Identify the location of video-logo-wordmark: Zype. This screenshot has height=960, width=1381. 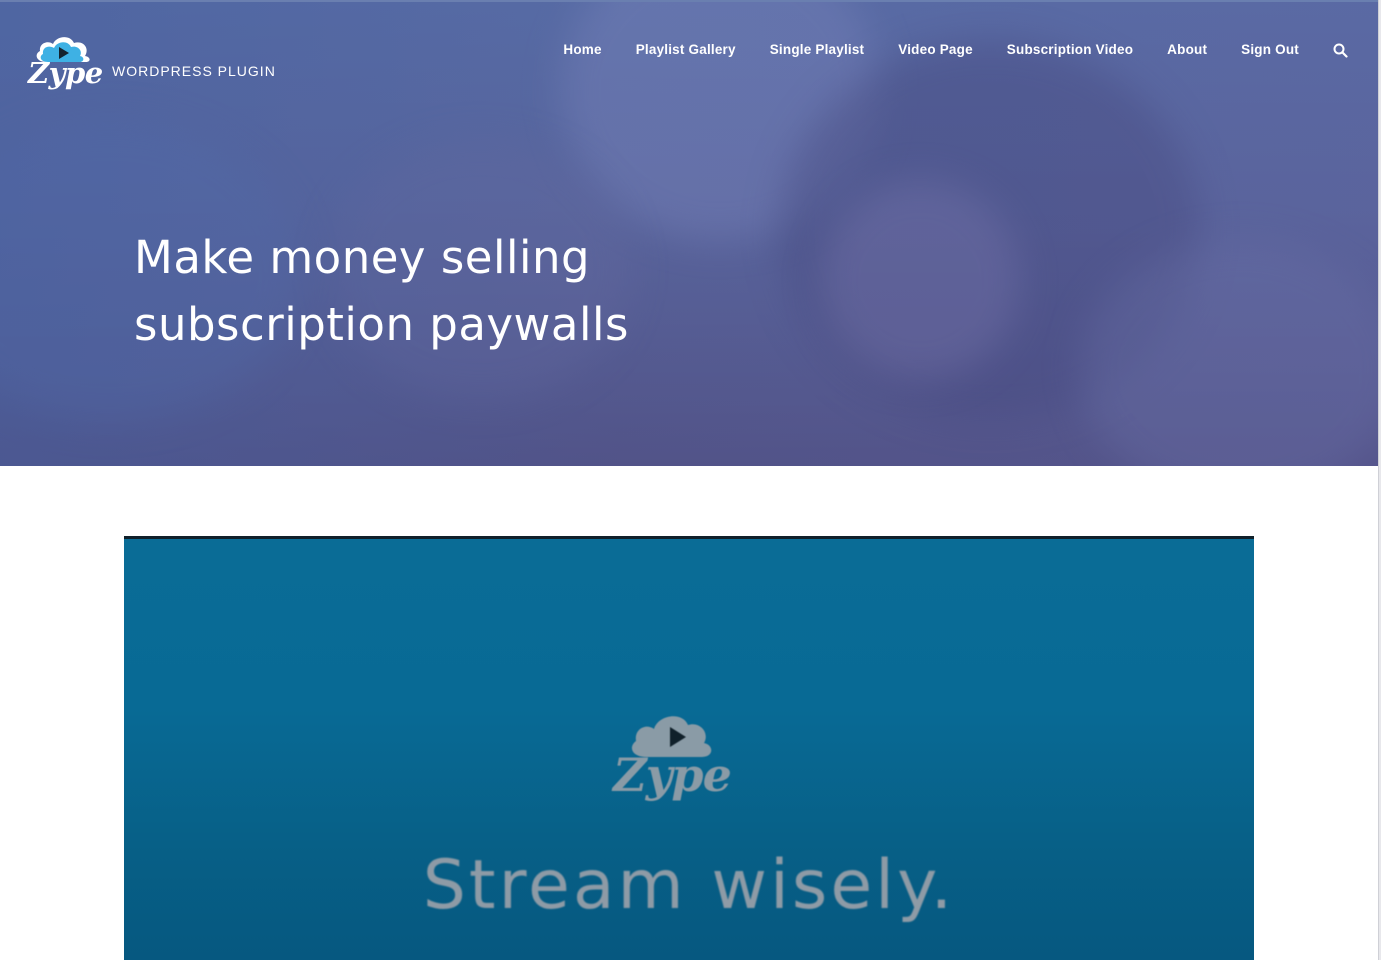
(672, 775).